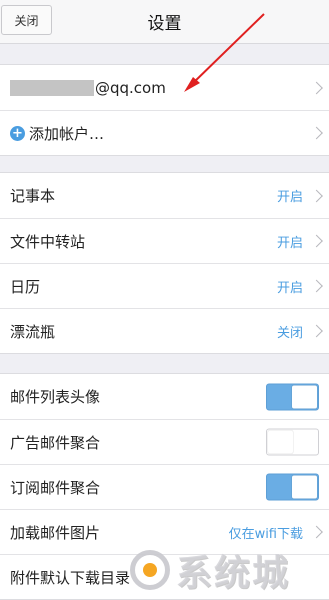  What do you see at coordinates (48, 241) in the screenshot?
I see `row-label: 文件中转站` at bounding box center [48, 241].